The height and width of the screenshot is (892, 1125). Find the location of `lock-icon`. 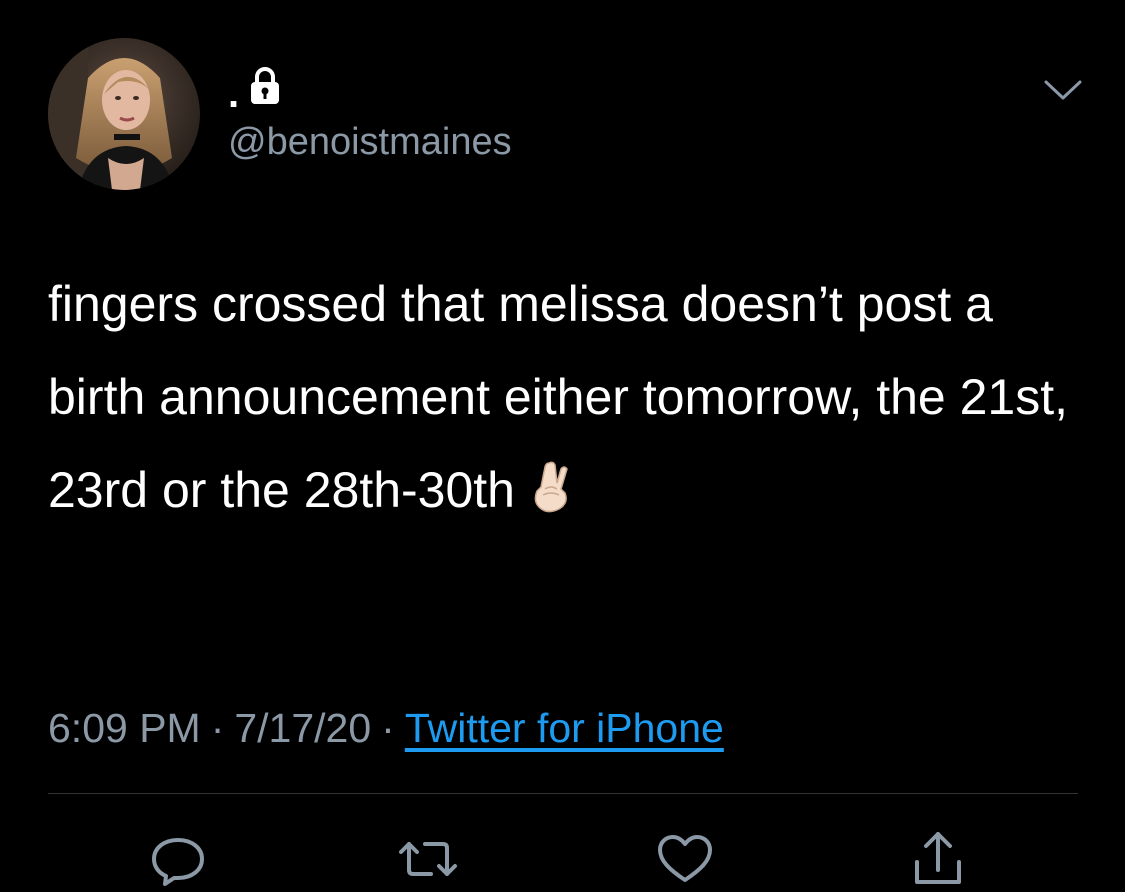

lock-icon is located at coordinates (265, 85).